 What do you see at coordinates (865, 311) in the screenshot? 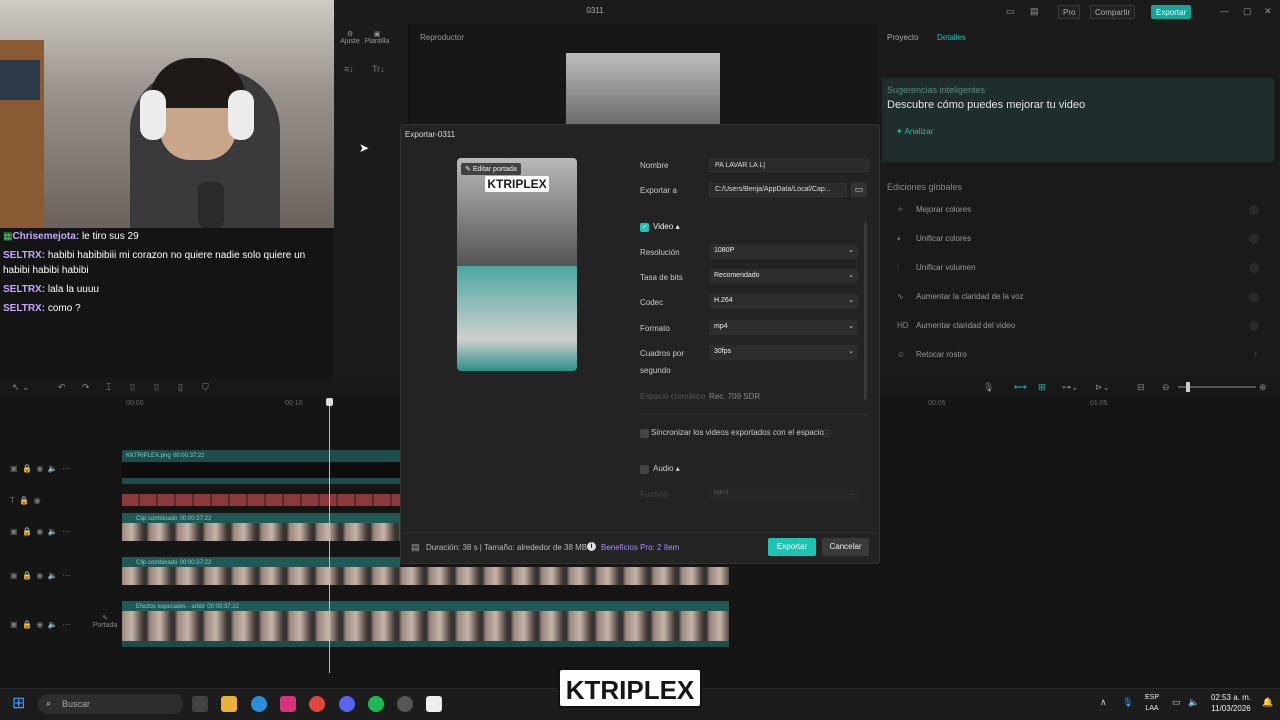
I see `dialog-scrollbar` at bounding box center [865, 311].